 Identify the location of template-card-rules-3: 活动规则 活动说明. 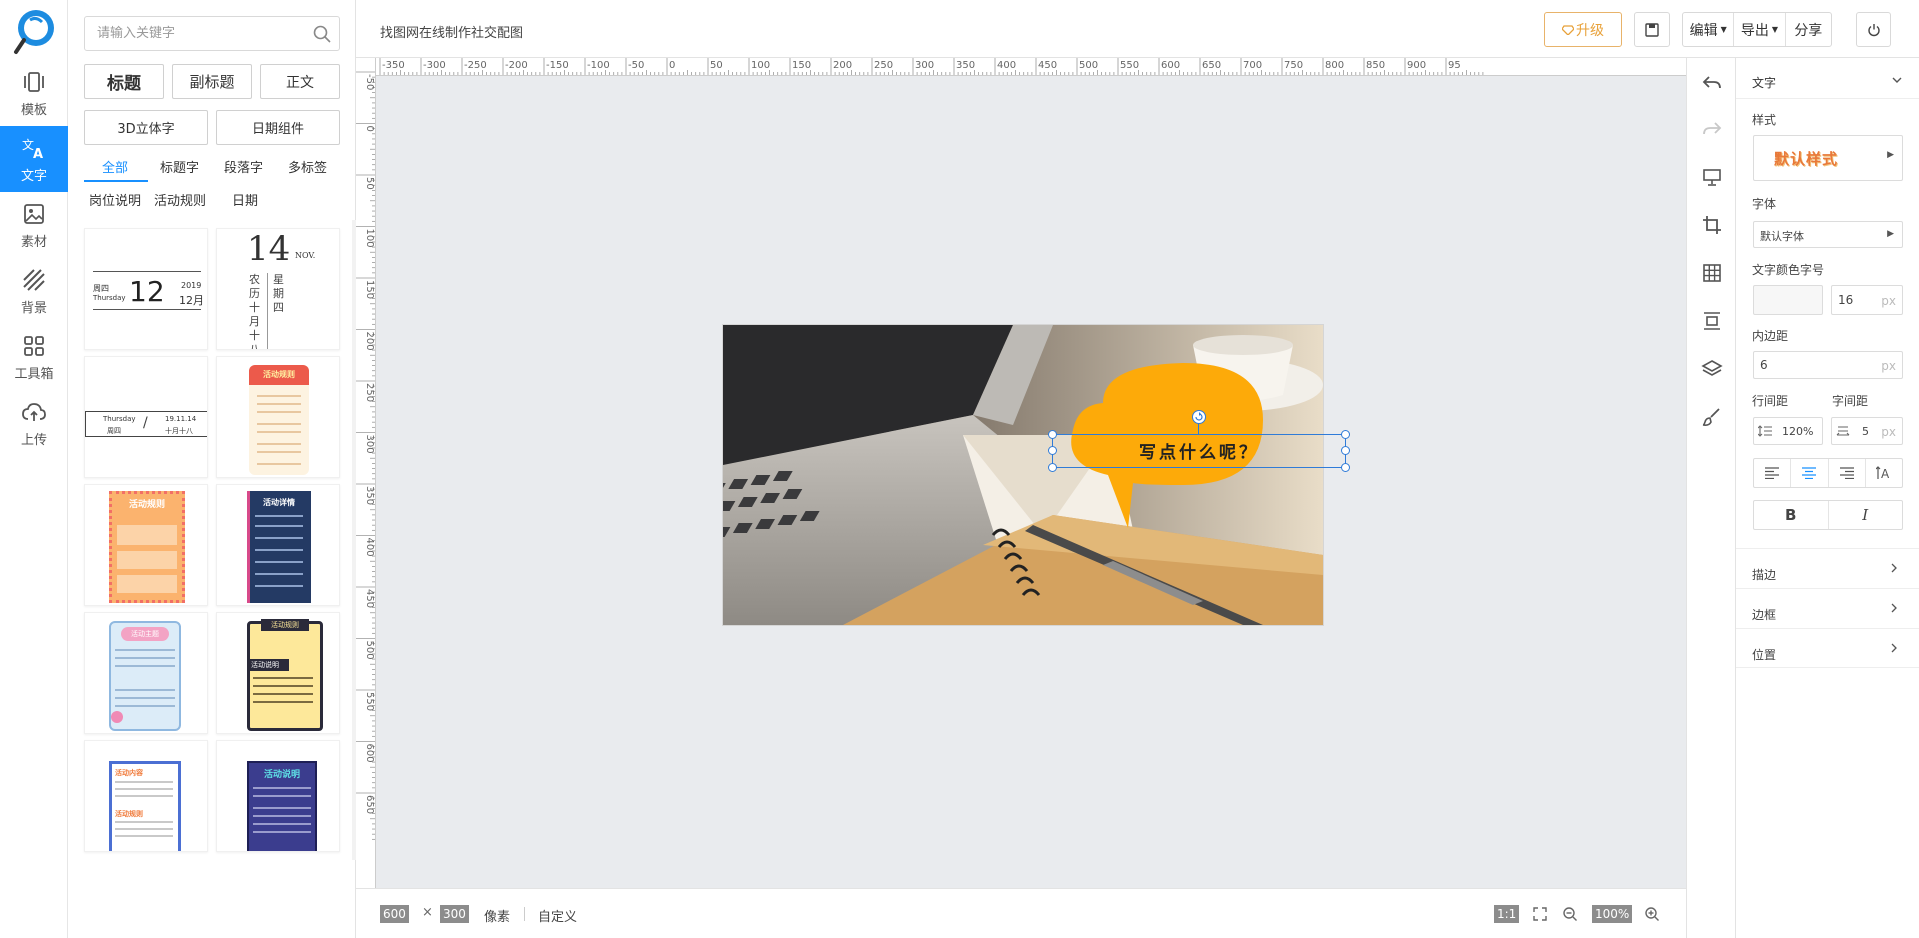
(278, 673).